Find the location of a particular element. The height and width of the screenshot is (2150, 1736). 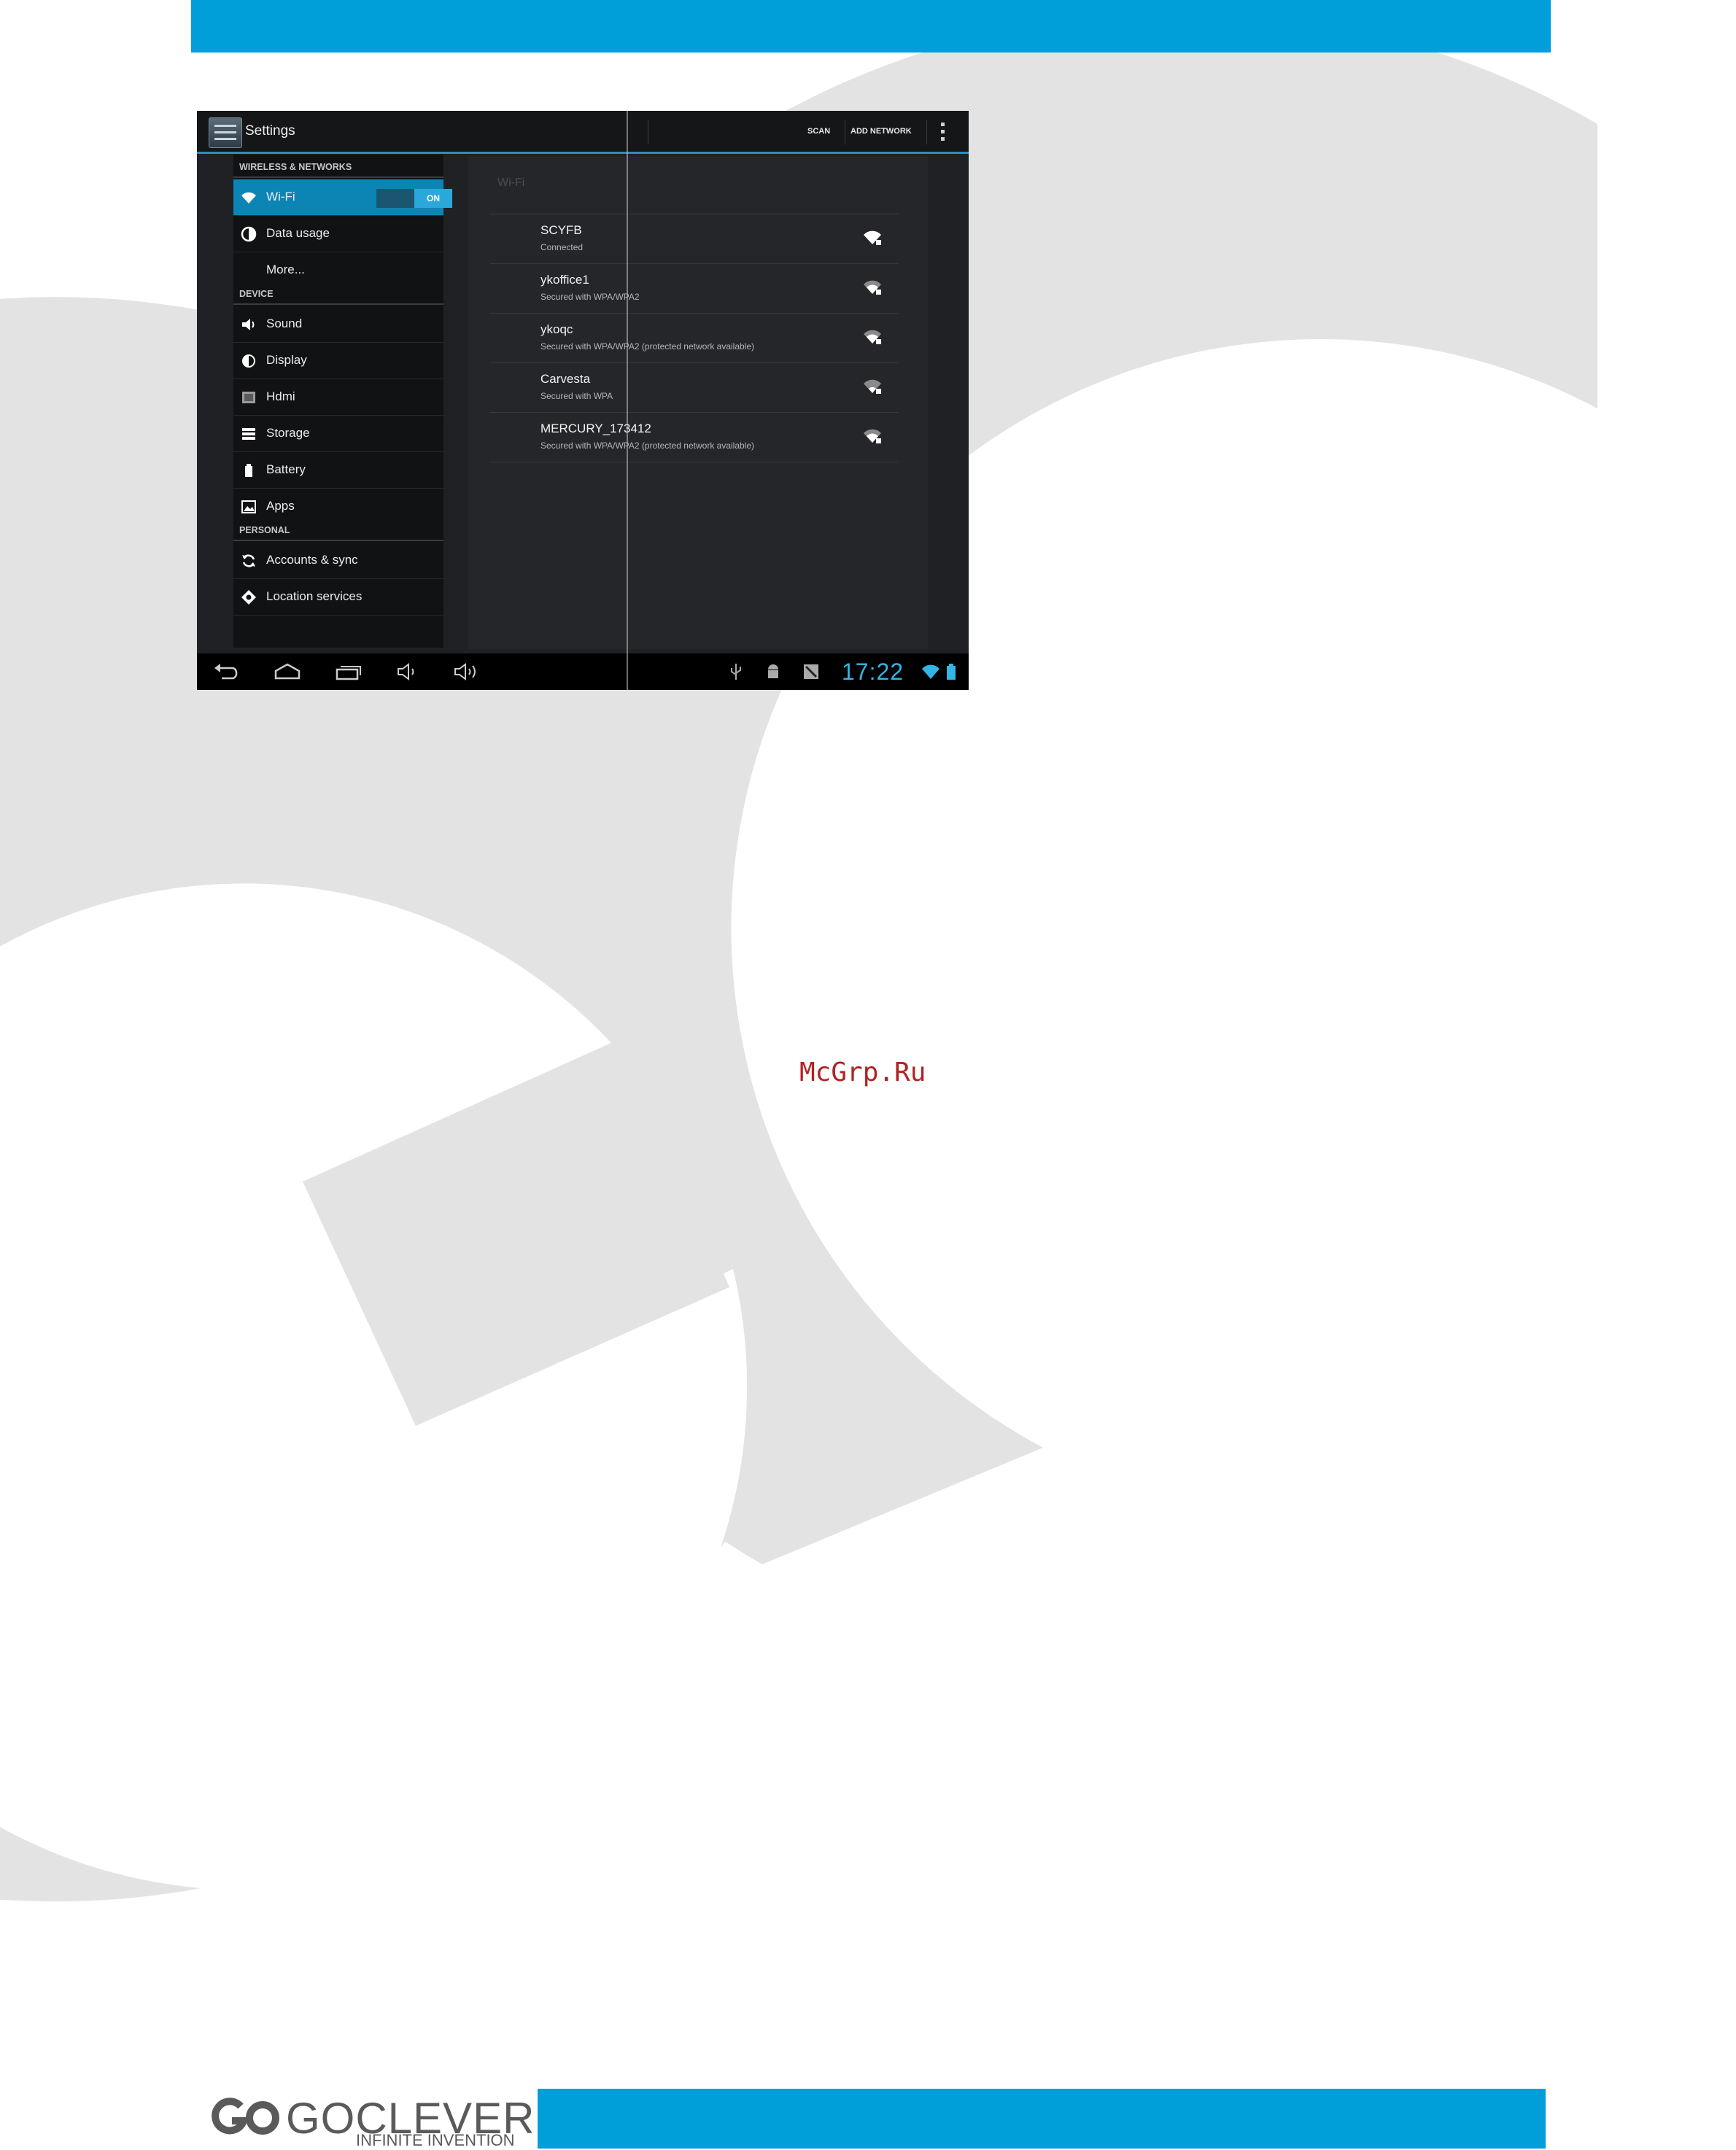

status-clock: 17:22 is located at coordinates (873, 672).